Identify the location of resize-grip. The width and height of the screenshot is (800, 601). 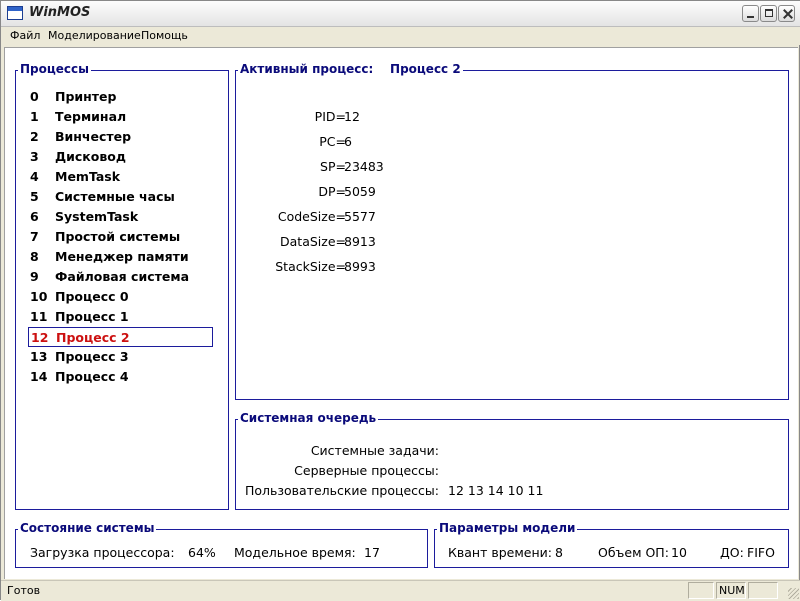
(793, 593).